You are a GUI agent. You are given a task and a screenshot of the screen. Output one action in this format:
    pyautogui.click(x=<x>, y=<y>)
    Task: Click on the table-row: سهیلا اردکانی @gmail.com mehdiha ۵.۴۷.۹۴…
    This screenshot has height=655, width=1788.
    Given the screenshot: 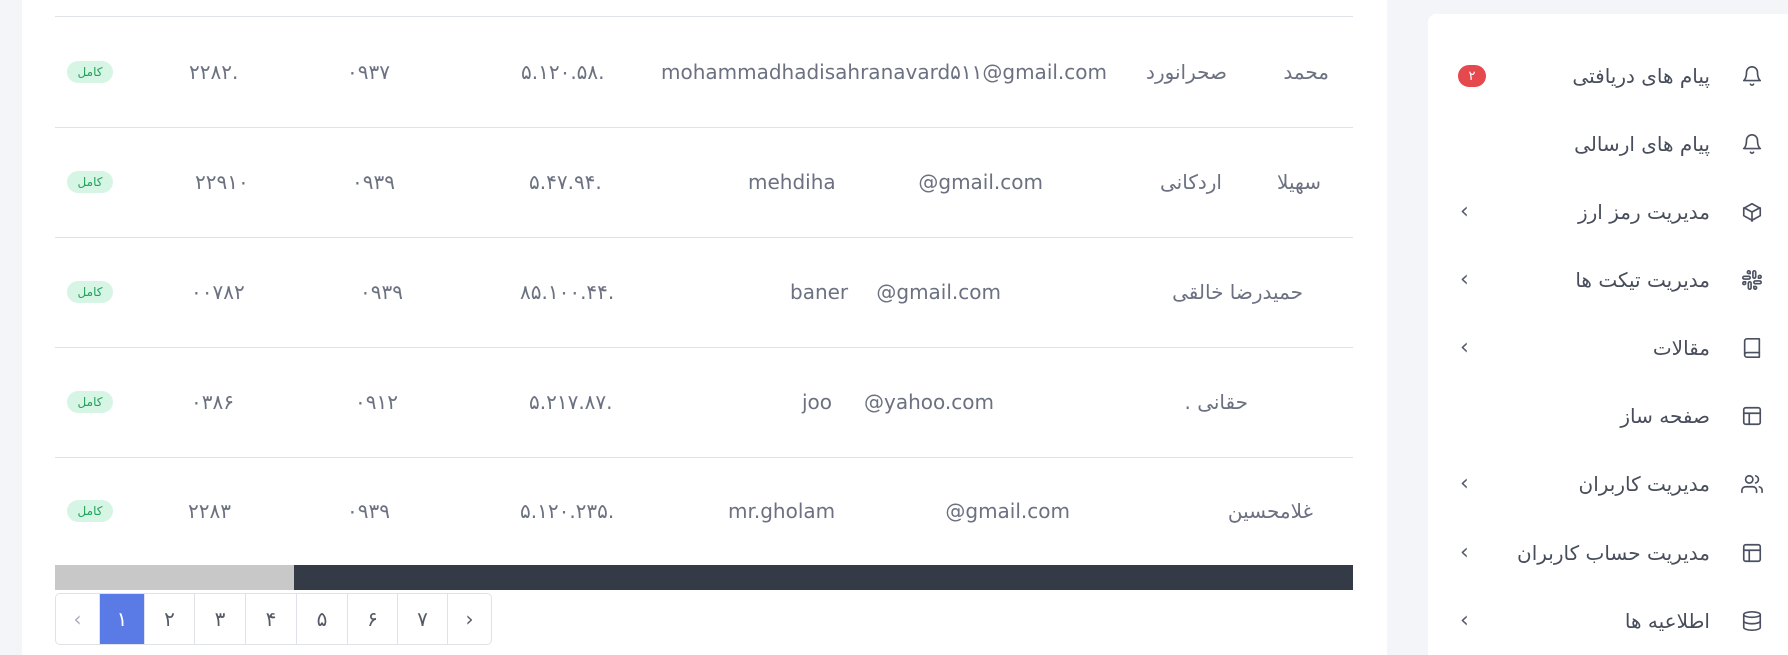 What is the action you would take?
    pyautogui.click(x=704, y=182)
    